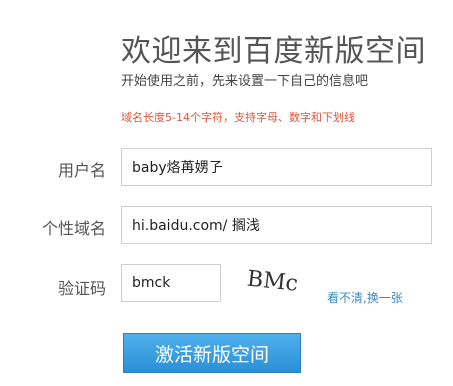 This screenshot has width=453, height=386. What do you see at coordinates (81, 288) in the screenshot?
I see `captcha-label: 验证码` at bounding box center [81, 288].